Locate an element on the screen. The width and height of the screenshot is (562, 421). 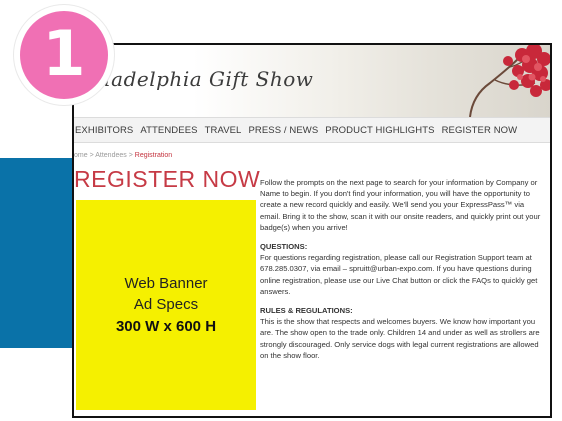
nav-item-register-now: REGISTER NOW is located at coordinates (480, 130).